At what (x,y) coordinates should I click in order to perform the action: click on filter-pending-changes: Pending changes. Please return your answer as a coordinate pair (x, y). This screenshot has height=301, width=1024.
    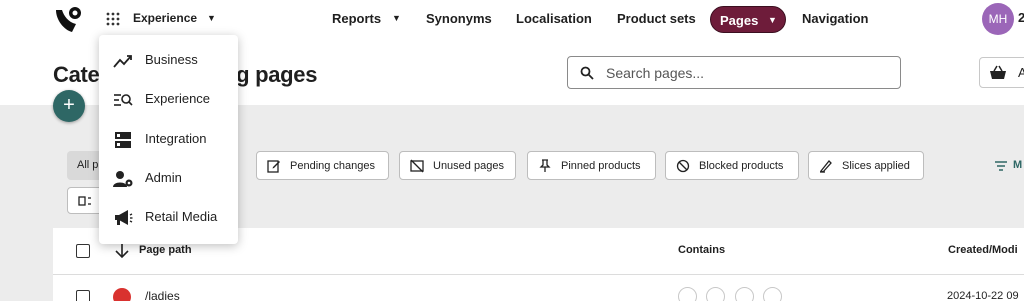
    Looking at the image, I should click on (322, 165).